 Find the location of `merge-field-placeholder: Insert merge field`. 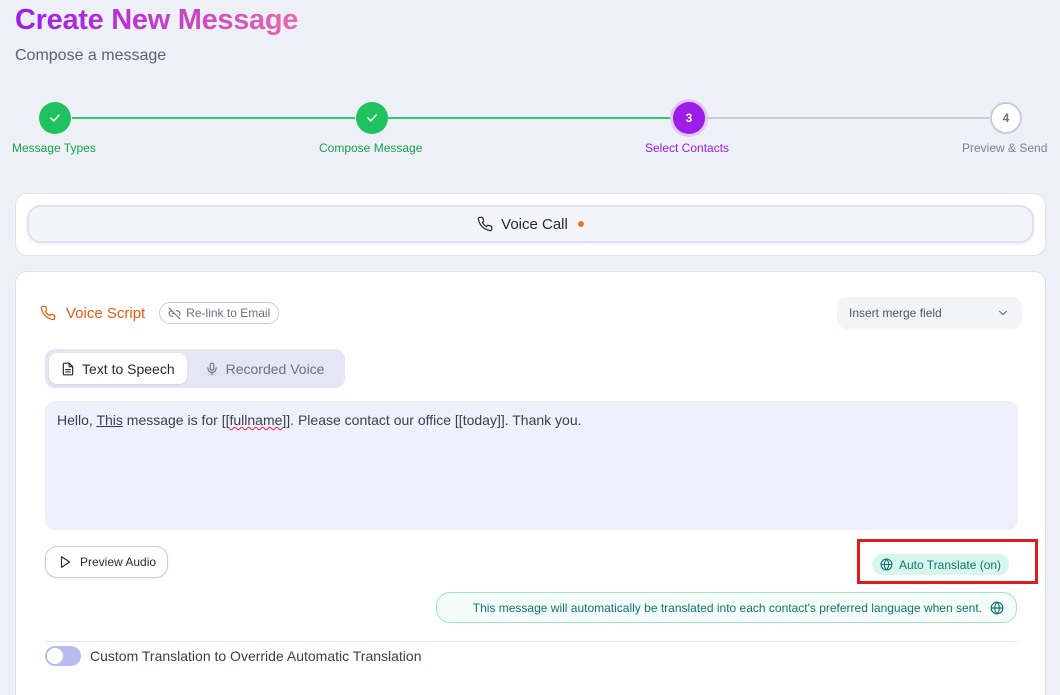

merge-field-placeholder: Insert merge field is located at coordinates (895, 313).